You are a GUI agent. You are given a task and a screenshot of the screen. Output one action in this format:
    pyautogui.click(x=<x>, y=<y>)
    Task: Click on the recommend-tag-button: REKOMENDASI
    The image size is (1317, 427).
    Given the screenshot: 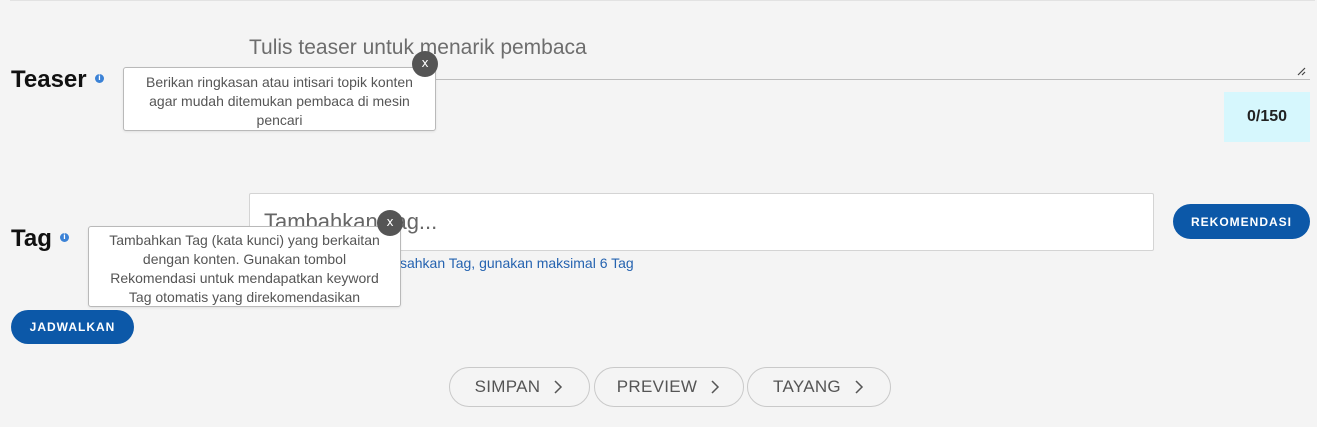 What is the action you would take?
    pyautogui.click(x=1241, y=221)
    